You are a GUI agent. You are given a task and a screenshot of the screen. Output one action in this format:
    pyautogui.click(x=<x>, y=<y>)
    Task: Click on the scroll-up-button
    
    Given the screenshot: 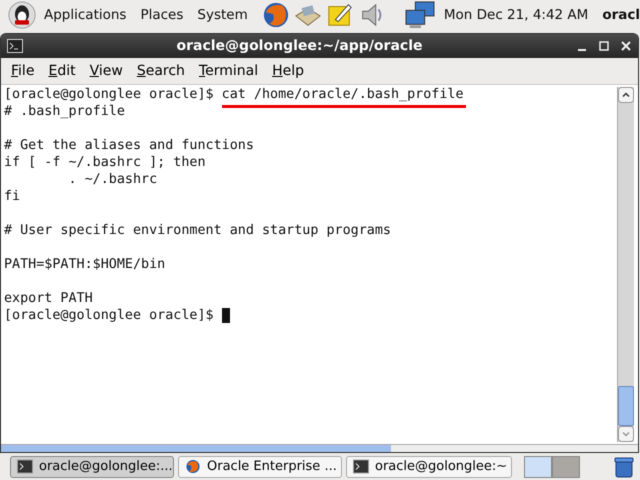 What is the action you would take?
    pyautogui.click(x=626, y=95)
    